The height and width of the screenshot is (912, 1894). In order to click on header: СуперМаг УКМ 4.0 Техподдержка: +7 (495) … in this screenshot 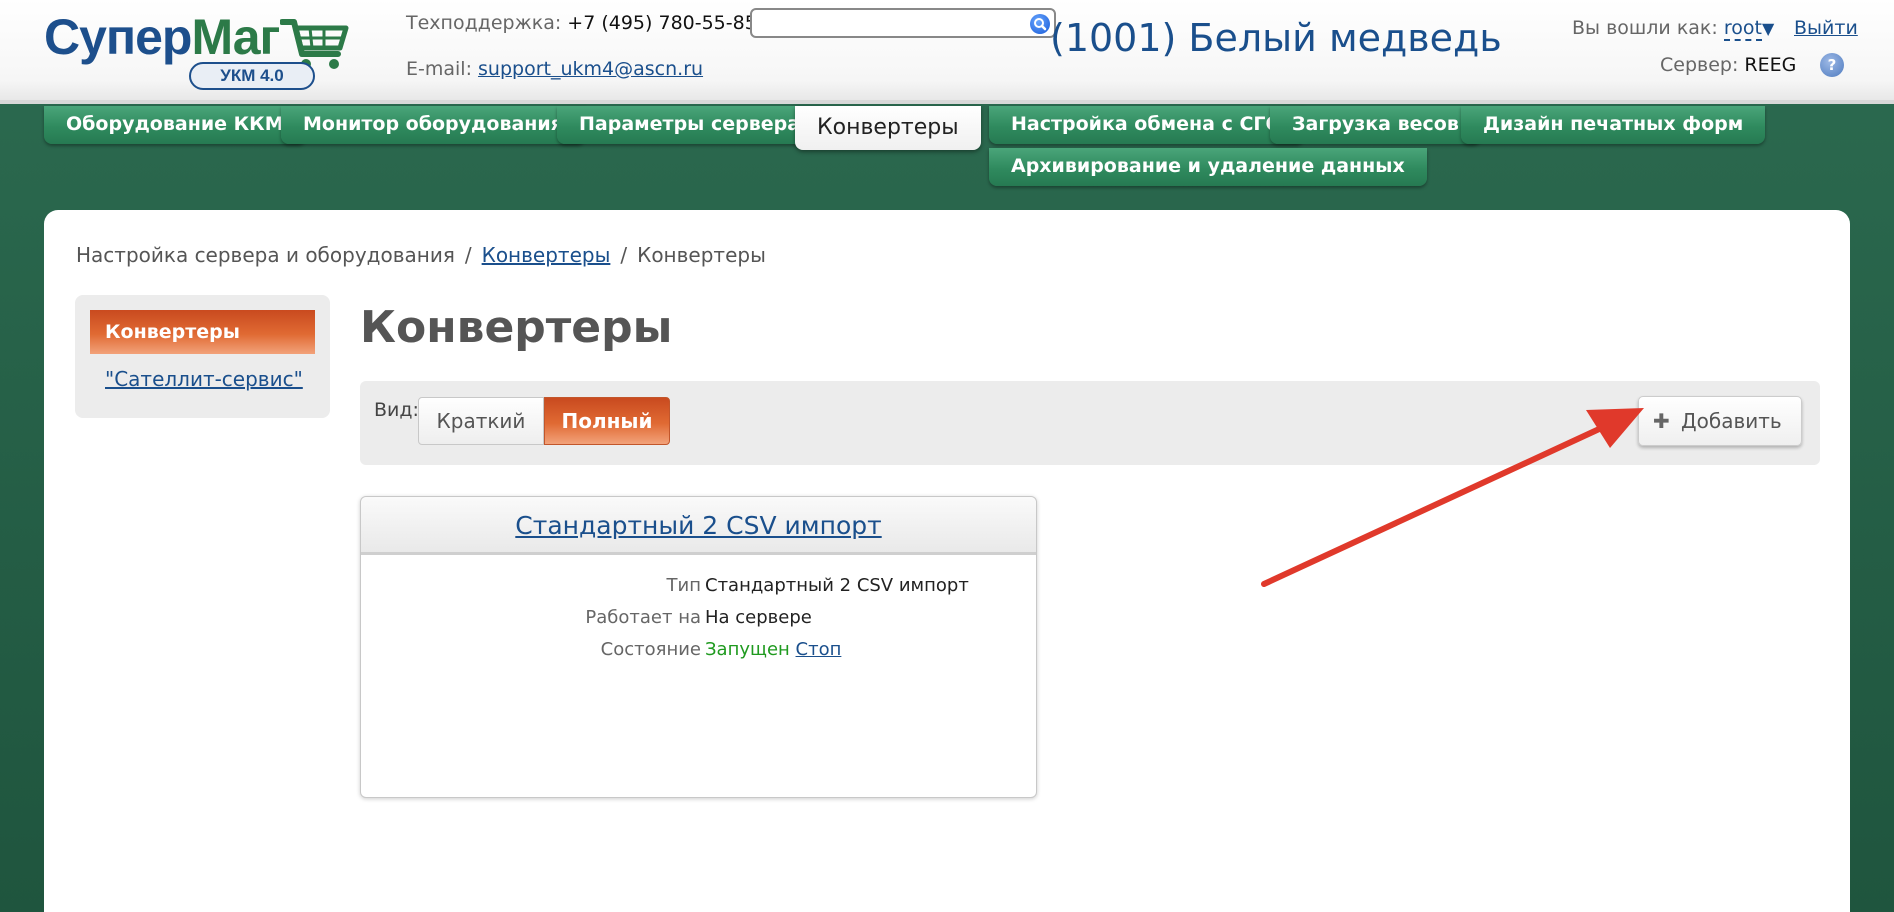, I will do `click(947, 52)`.